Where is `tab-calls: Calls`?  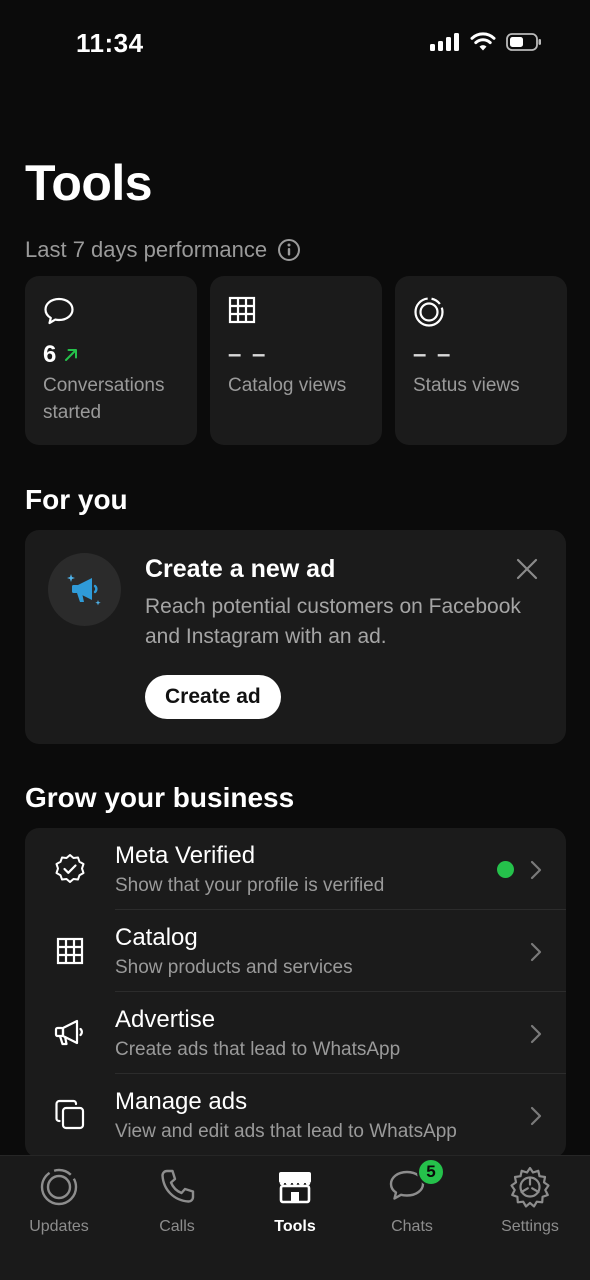
tab-calls: Calls is located at coordinates (177, 1204).